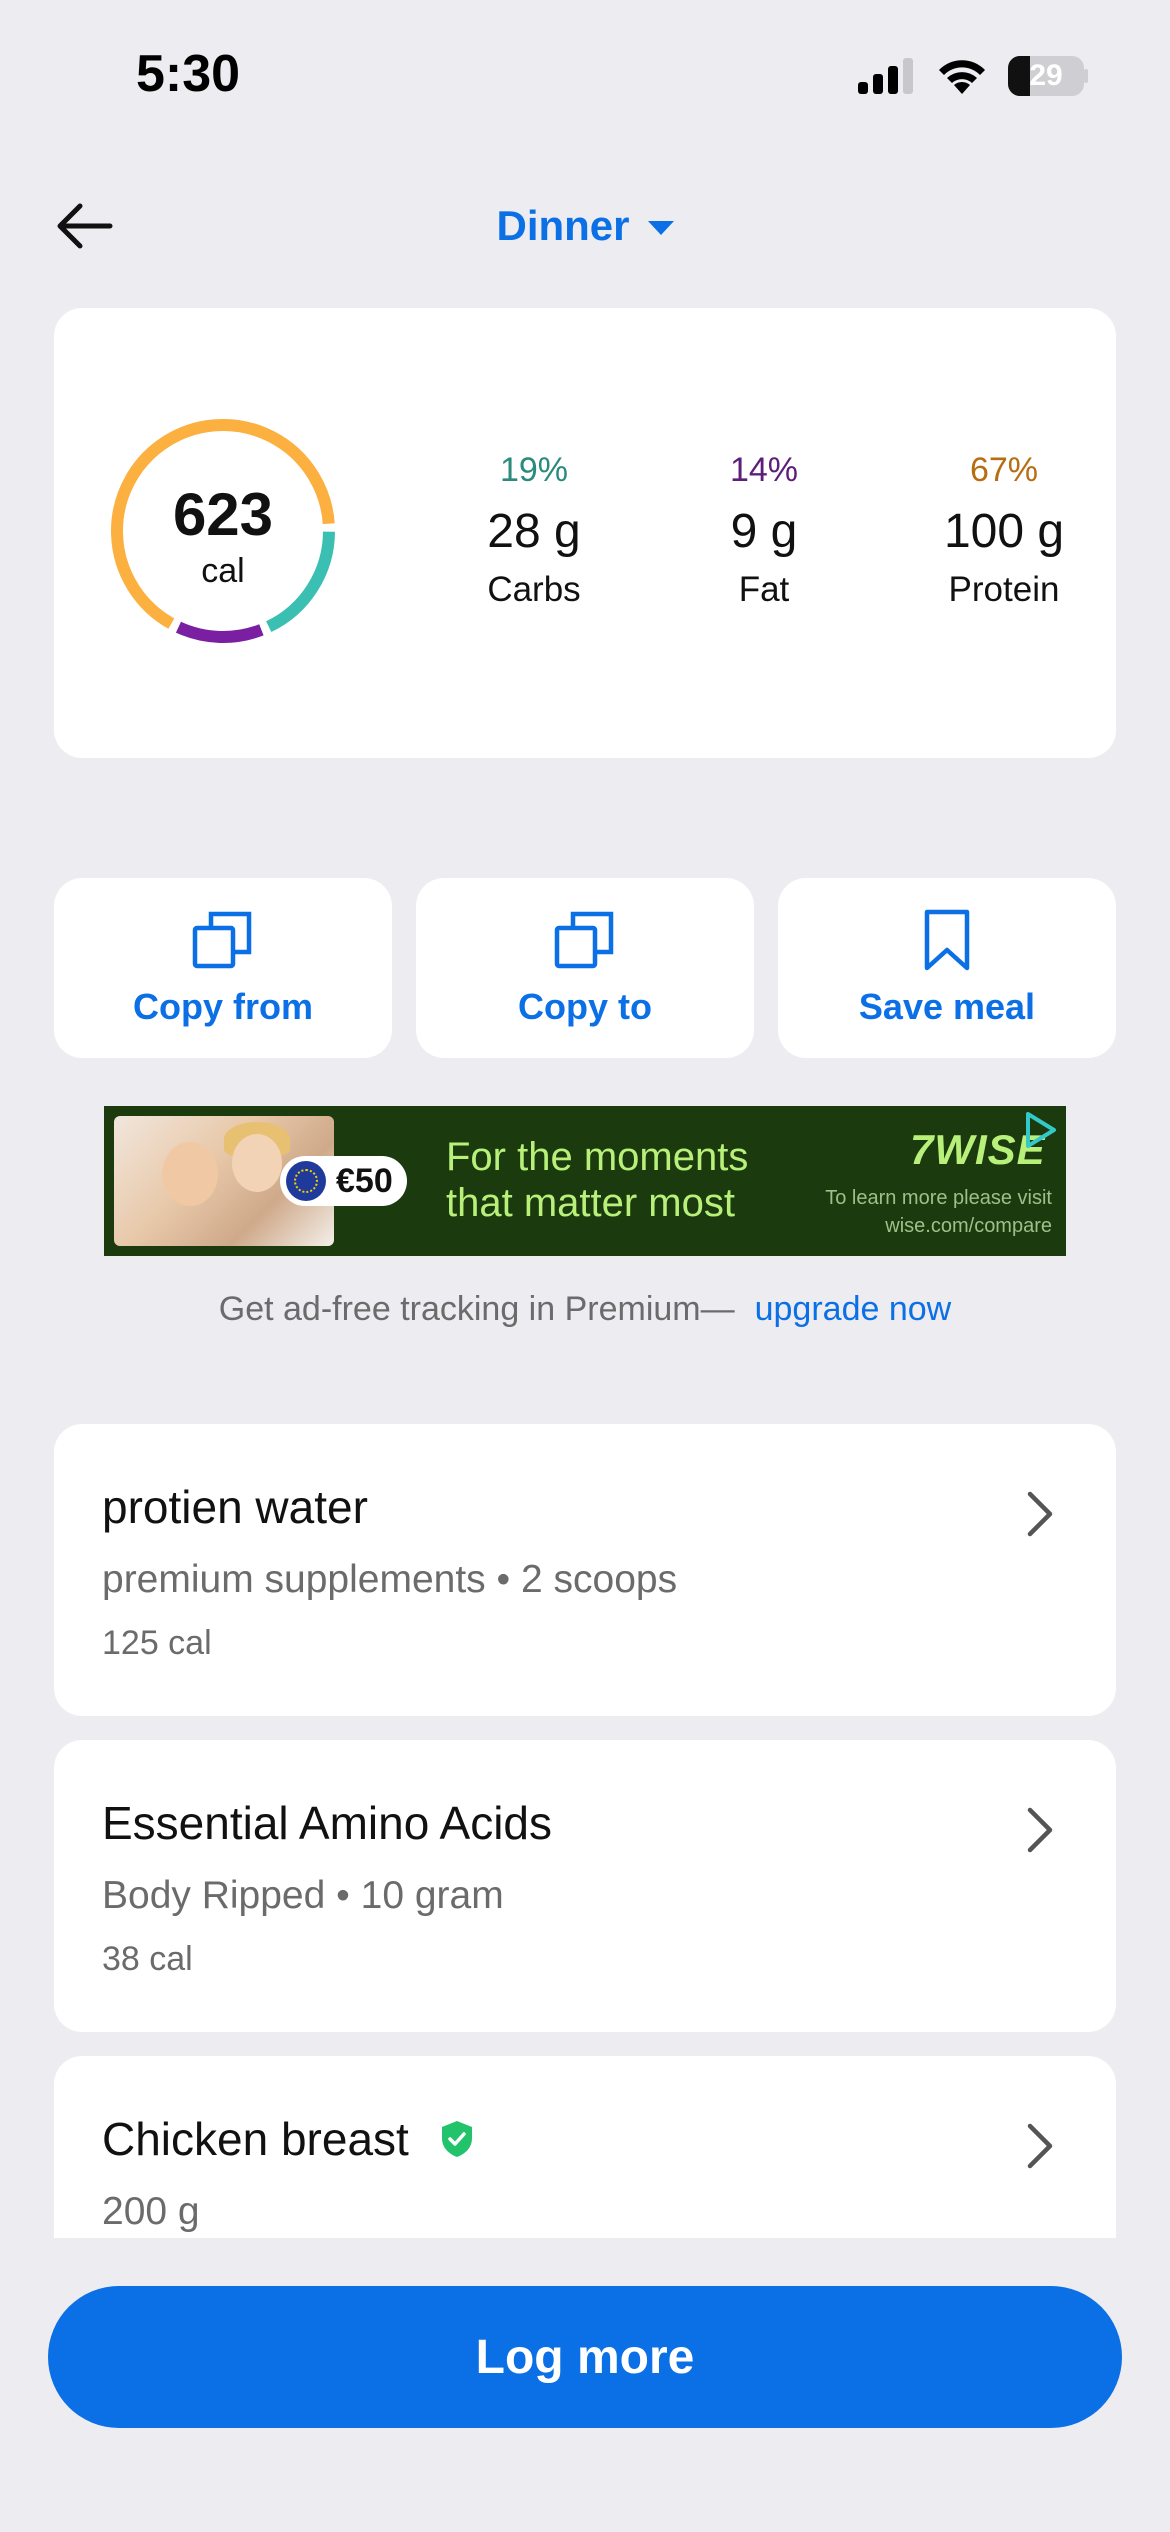 The image size is (1170, 2532). I want to click on food-details: 200 g, so click(151, 2211).